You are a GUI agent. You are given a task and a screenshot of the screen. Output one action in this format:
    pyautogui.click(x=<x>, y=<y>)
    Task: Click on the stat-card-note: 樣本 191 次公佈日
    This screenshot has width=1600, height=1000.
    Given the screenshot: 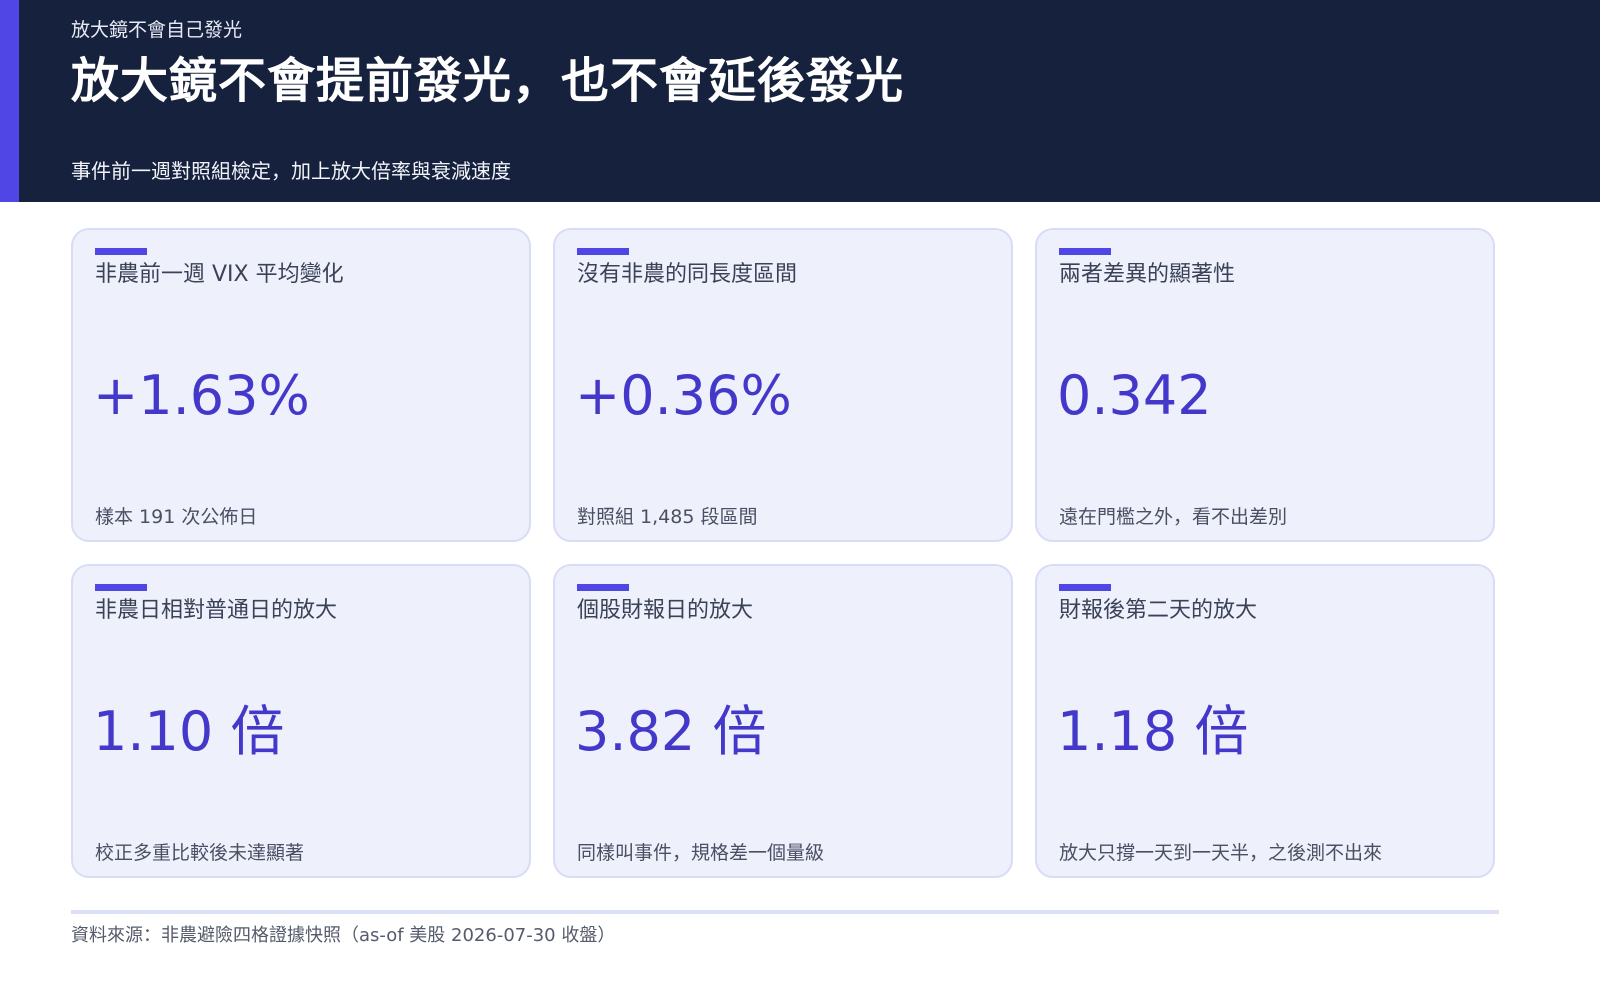 What is the action you would take?
    pyautogui.click(x=176, y=517)
    